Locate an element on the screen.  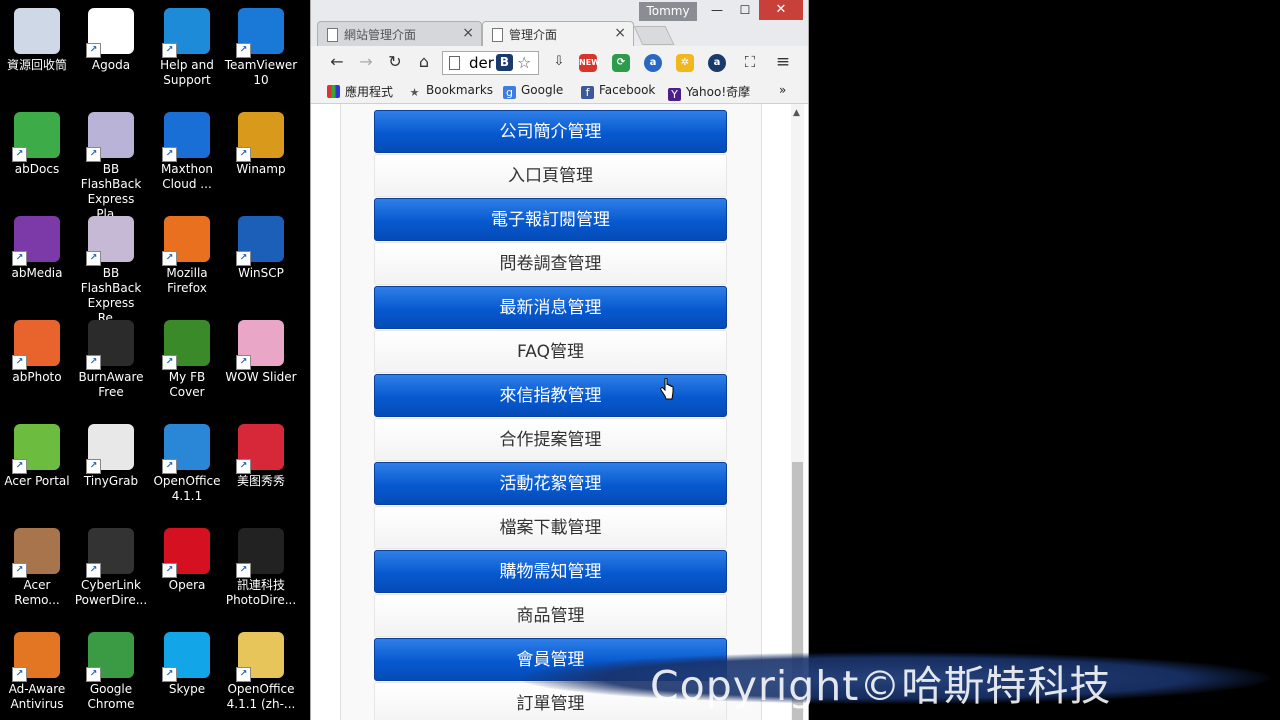
desktop-icon-label: TeamViewer 10 is located at coordinates (261, 72).